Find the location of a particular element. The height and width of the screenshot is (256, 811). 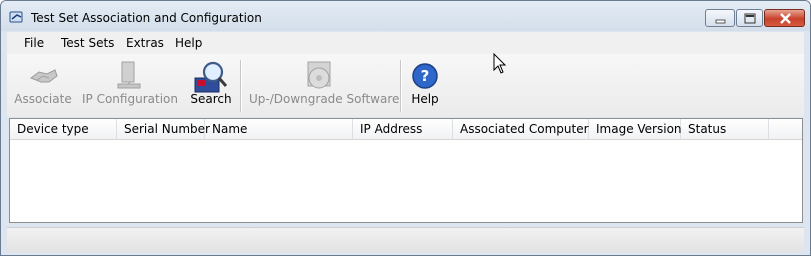

column-header-status: Status is located at coordinates (725, 129).